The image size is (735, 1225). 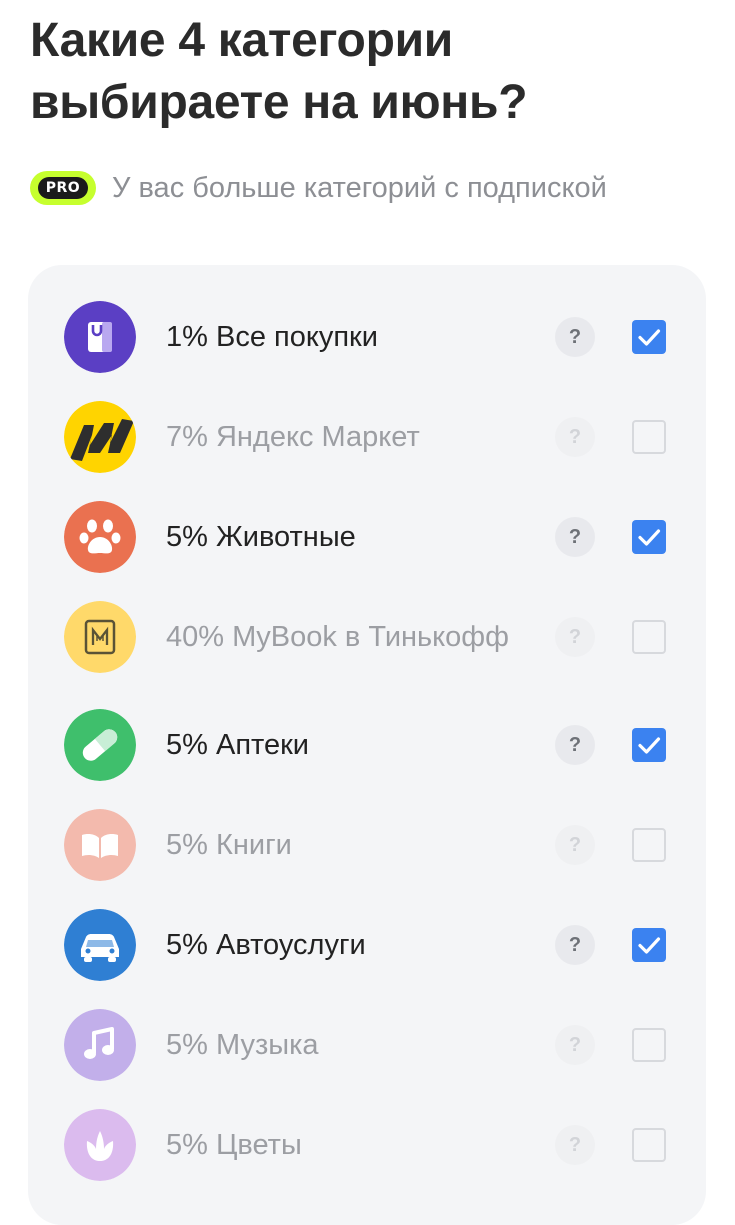 I want to click on category-label: 7% Яндекс Маркет, so click(x=293, y=436).